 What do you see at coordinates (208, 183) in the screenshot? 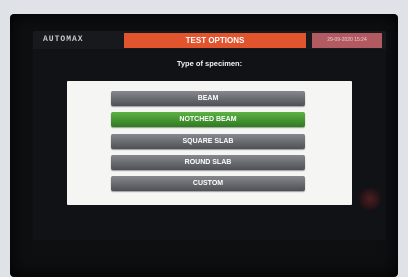
I see `option-custom-button: CUSTOM` at bounding box center [208, 183].